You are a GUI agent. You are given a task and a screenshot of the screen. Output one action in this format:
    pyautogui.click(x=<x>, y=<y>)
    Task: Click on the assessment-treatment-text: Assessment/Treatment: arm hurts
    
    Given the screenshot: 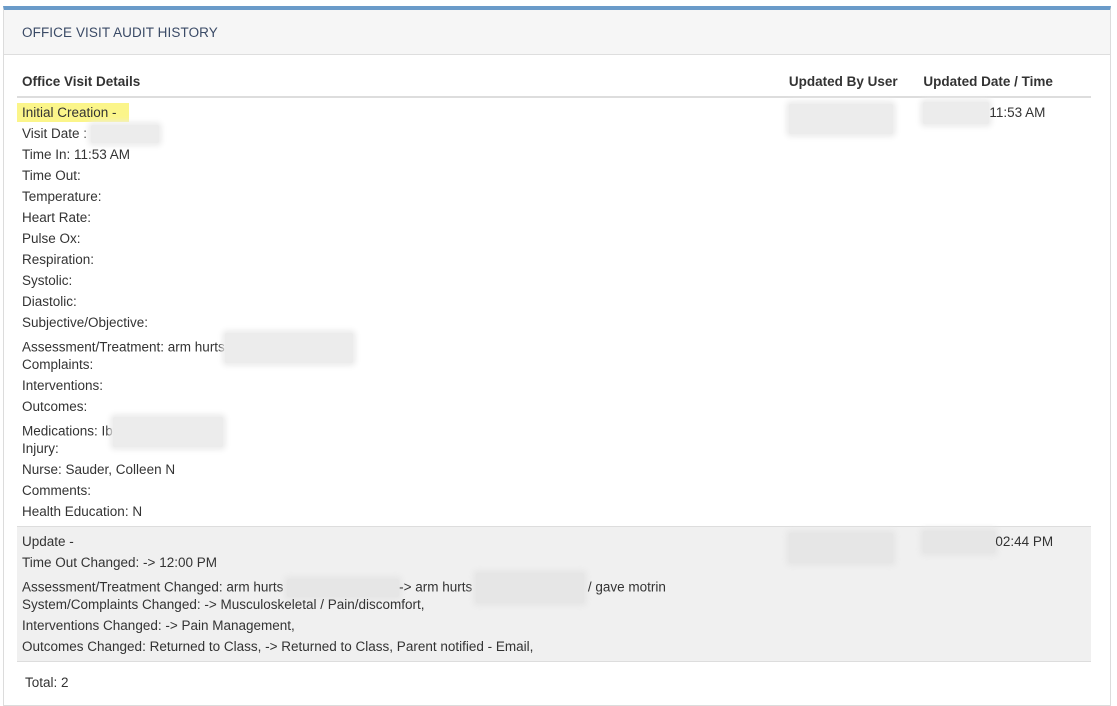 What is the action you would take?
    pyautogui.click(x=123, y=347)
    